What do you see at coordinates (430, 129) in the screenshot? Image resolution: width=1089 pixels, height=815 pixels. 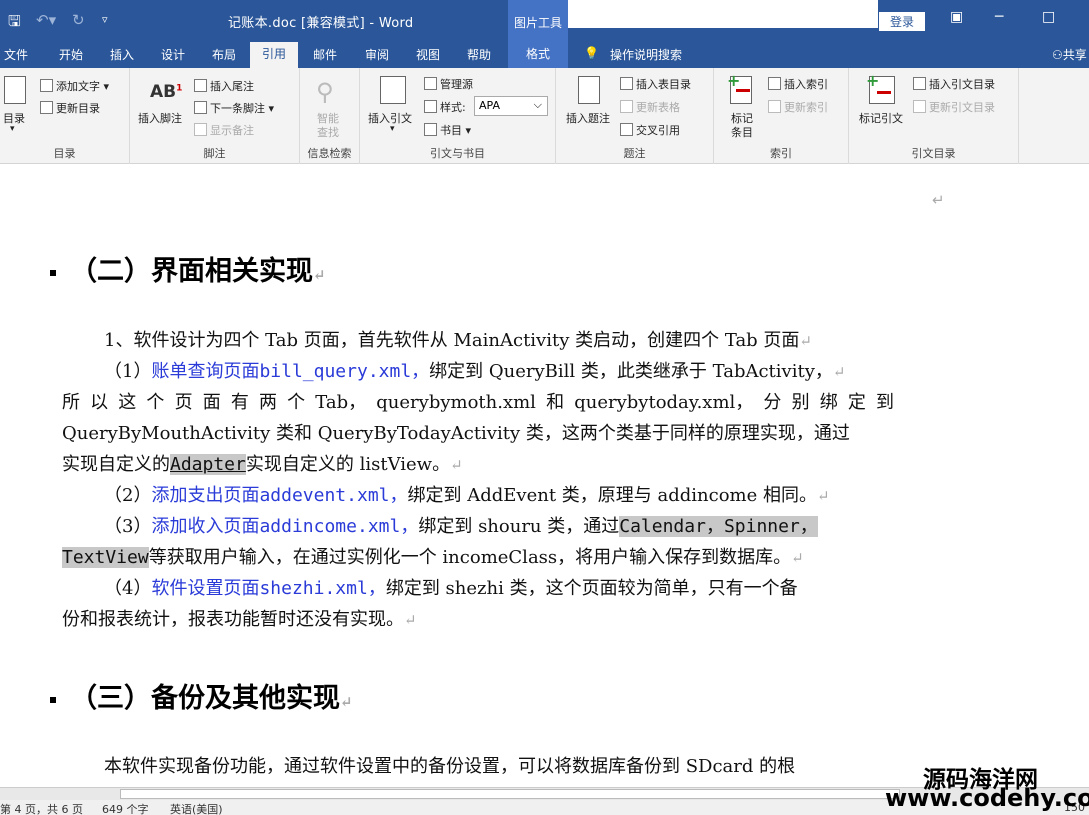 I see `bibliography-icon` at bounding box center [430, 129].